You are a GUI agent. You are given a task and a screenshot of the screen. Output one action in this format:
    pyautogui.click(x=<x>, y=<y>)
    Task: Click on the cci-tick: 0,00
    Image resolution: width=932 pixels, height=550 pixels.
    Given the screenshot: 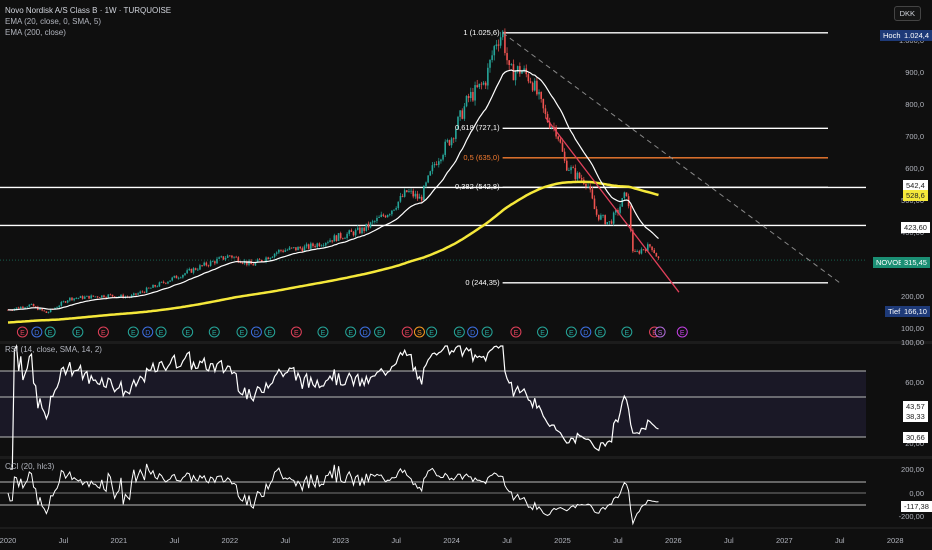 What is the action you would take?
    pyautogui.click(x=916, y=493)
    